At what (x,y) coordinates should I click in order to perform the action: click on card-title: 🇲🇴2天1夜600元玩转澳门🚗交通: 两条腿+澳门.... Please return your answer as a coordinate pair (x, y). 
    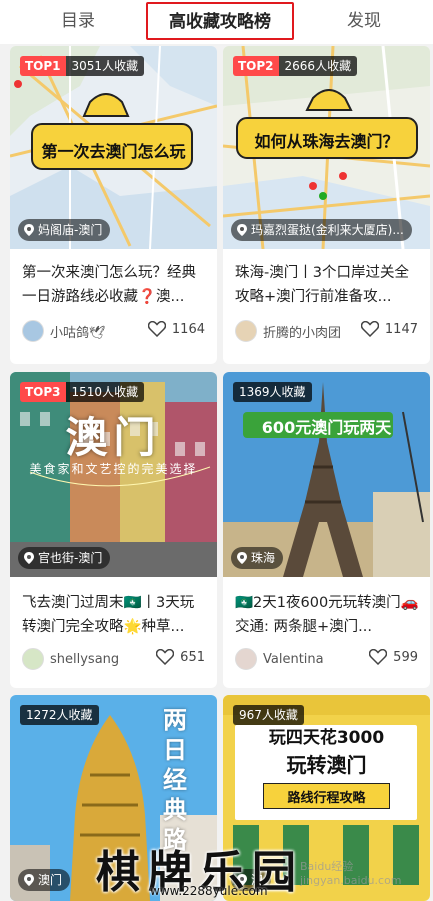
    Looking at the image, I should click on (326, 607).